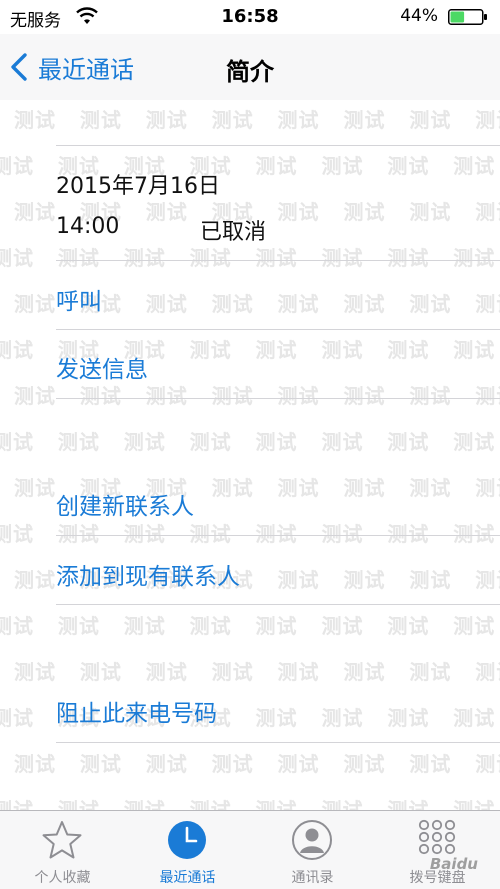 This screenshot has height=889, width=500. I want to click on tab-favorites: 个人收藏, so click(62, 850).